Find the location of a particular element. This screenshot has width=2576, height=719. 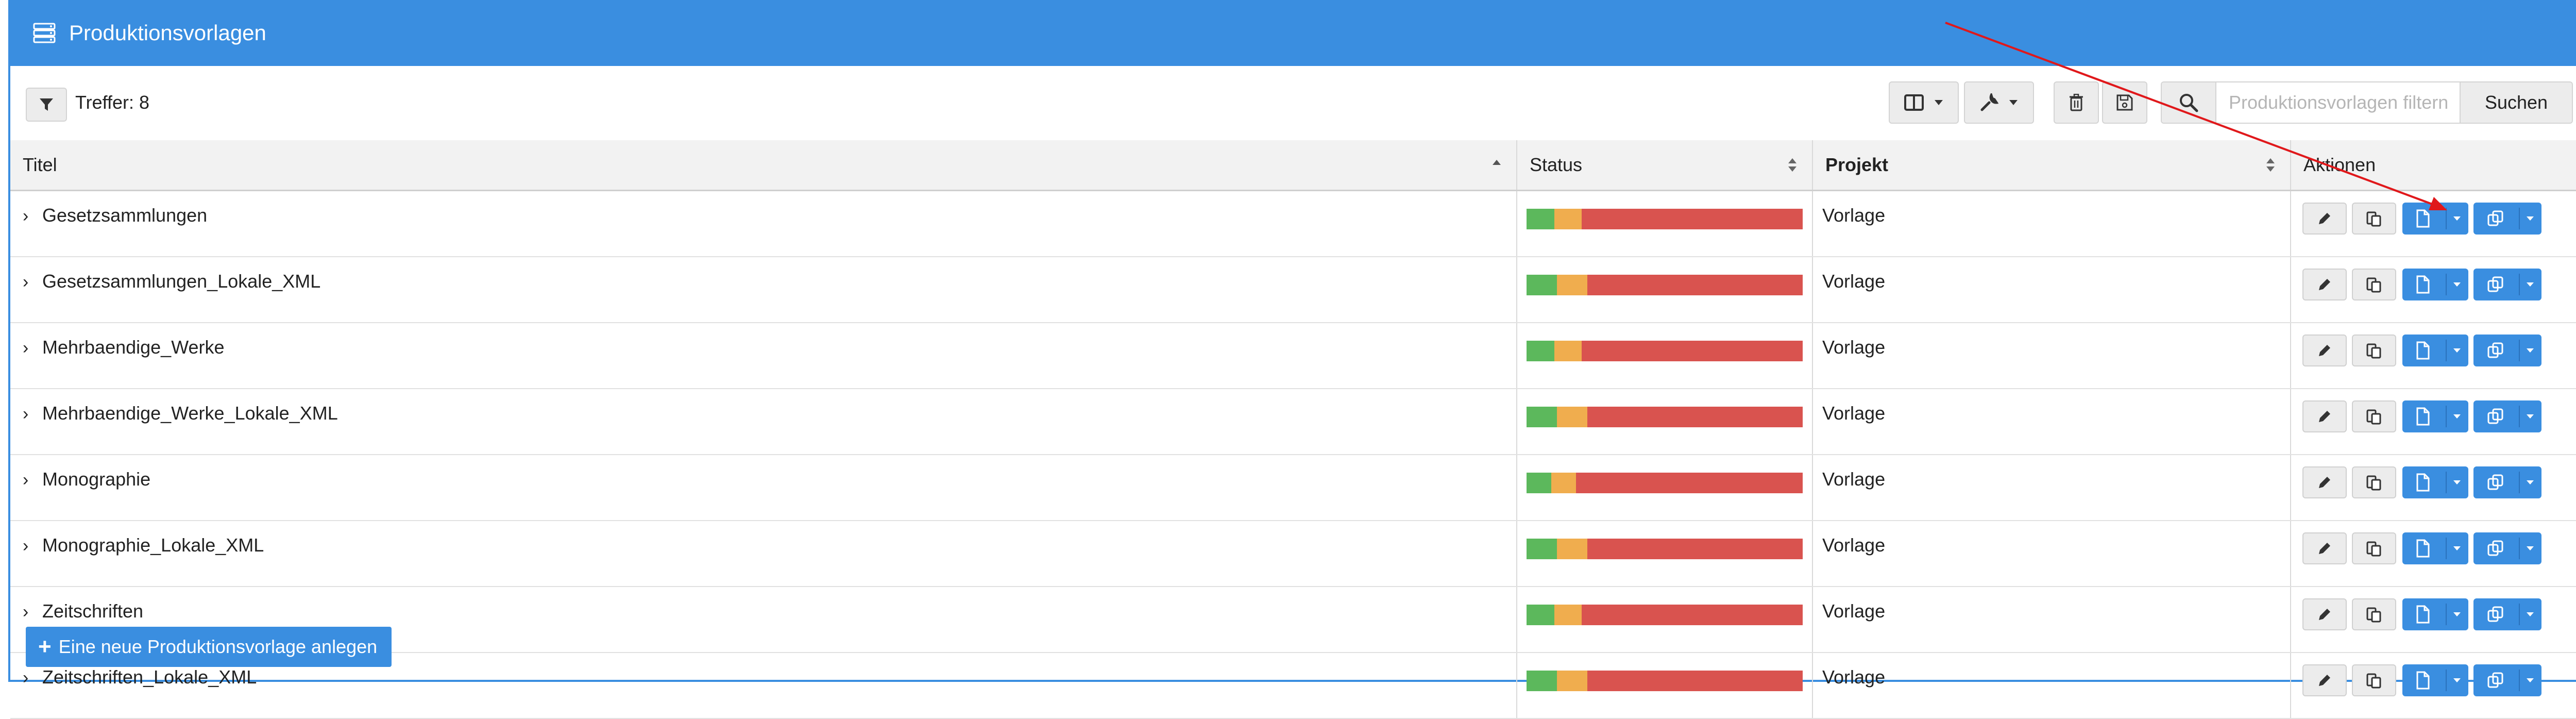

copy-icon is located at coordinates (2495, 350).